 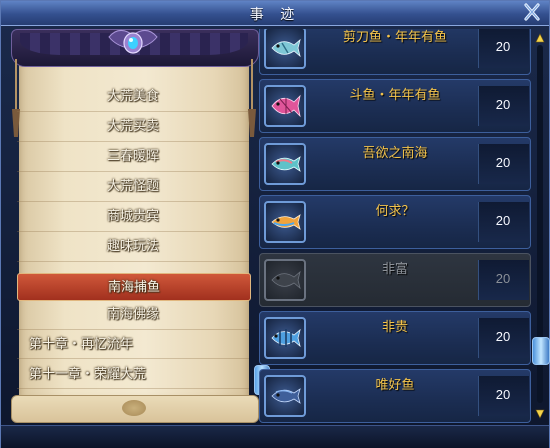 I want to click on window-bottom-frame, so click(x=275, y=436).